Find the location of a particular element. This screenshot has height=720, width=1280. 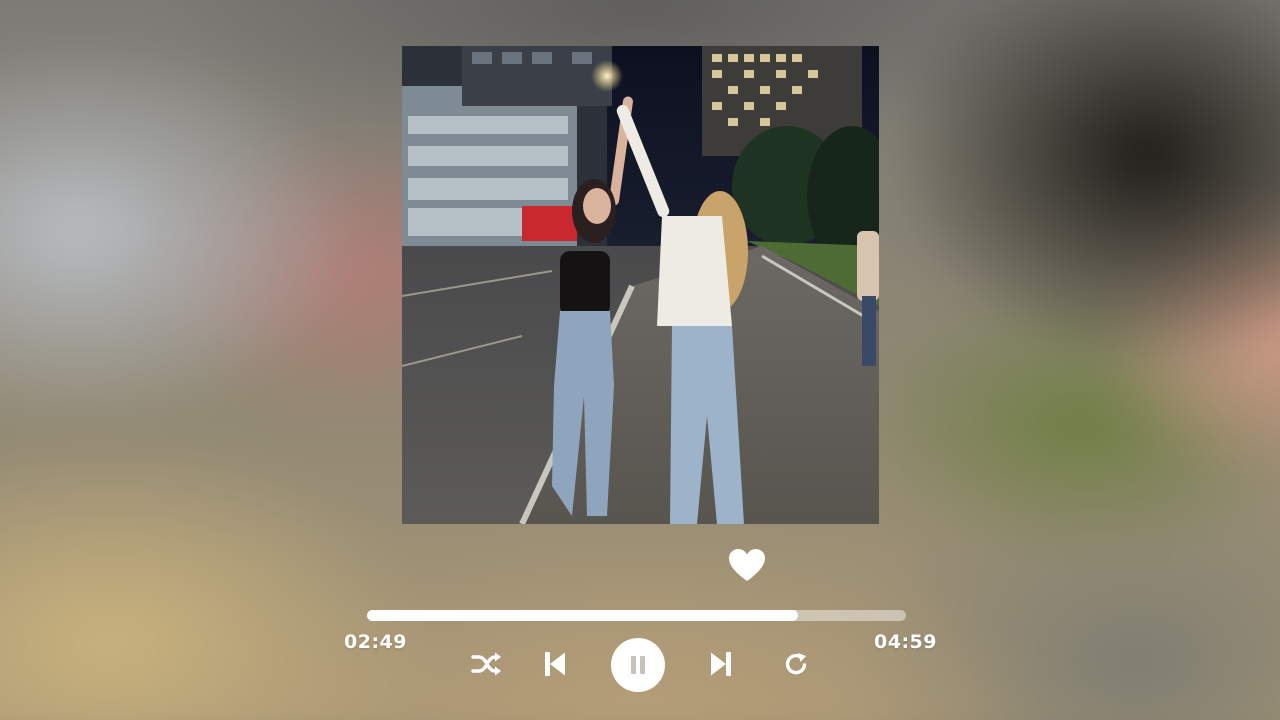

shuffle-icon is located at coordinates (486, 664).